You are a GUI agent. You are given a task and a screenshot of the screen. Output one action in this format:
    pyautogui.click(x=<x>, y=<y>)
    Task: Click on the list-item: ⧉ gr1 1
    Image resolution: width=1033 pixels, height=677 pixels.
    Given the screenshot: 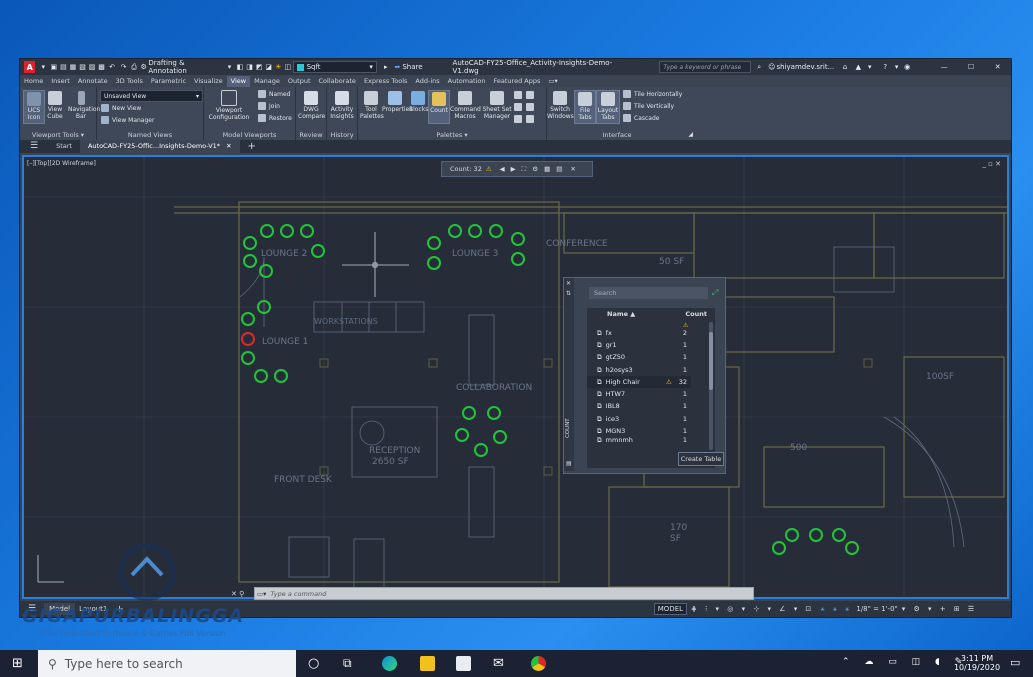 What is the action you would take?
    pyautogui.click(x=639, y=345)
    